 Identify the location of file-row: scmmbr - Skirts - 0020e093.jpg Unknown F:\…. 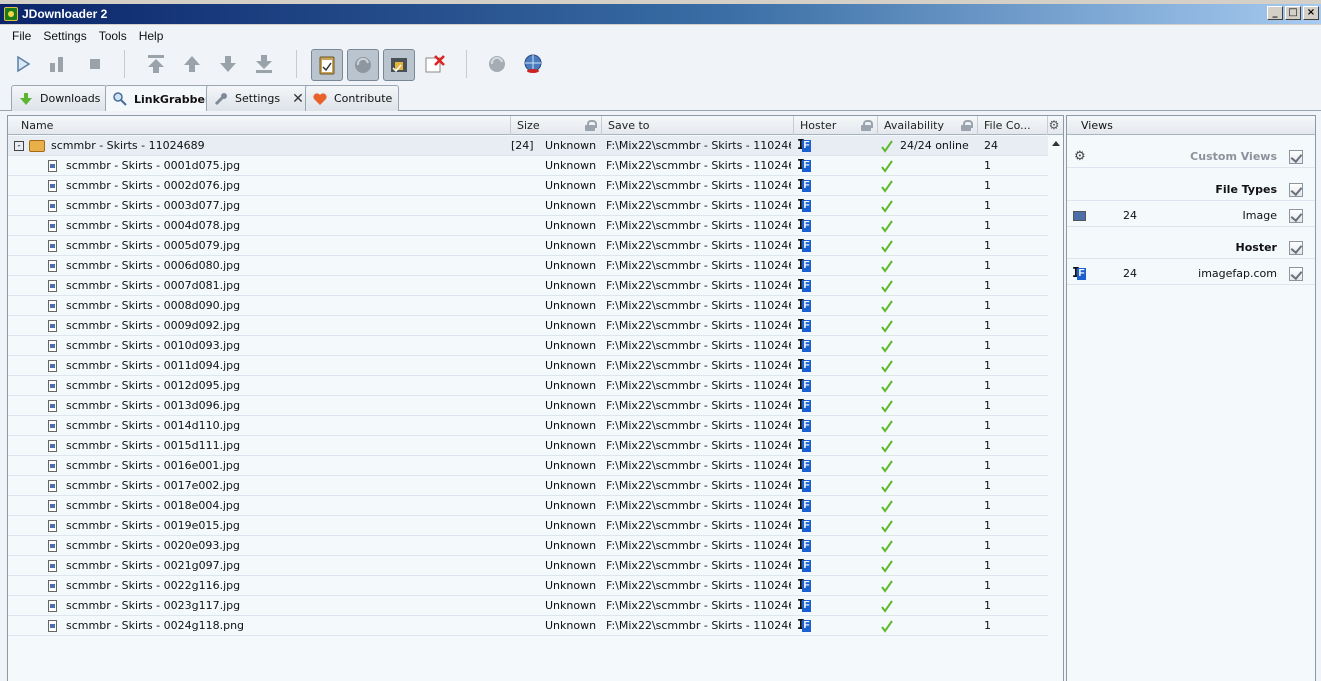
(528, 546).